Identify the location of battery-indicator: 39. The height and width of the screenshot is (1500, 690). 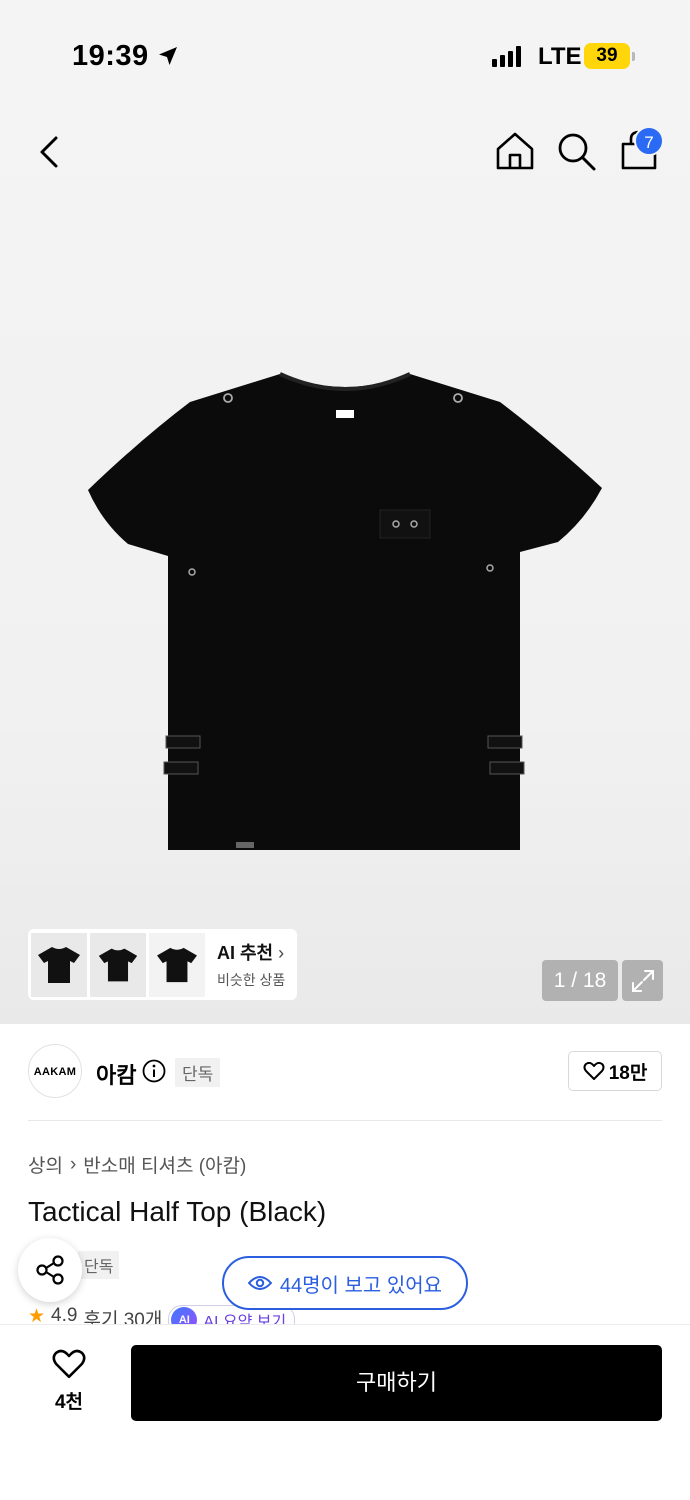
(607, 56).